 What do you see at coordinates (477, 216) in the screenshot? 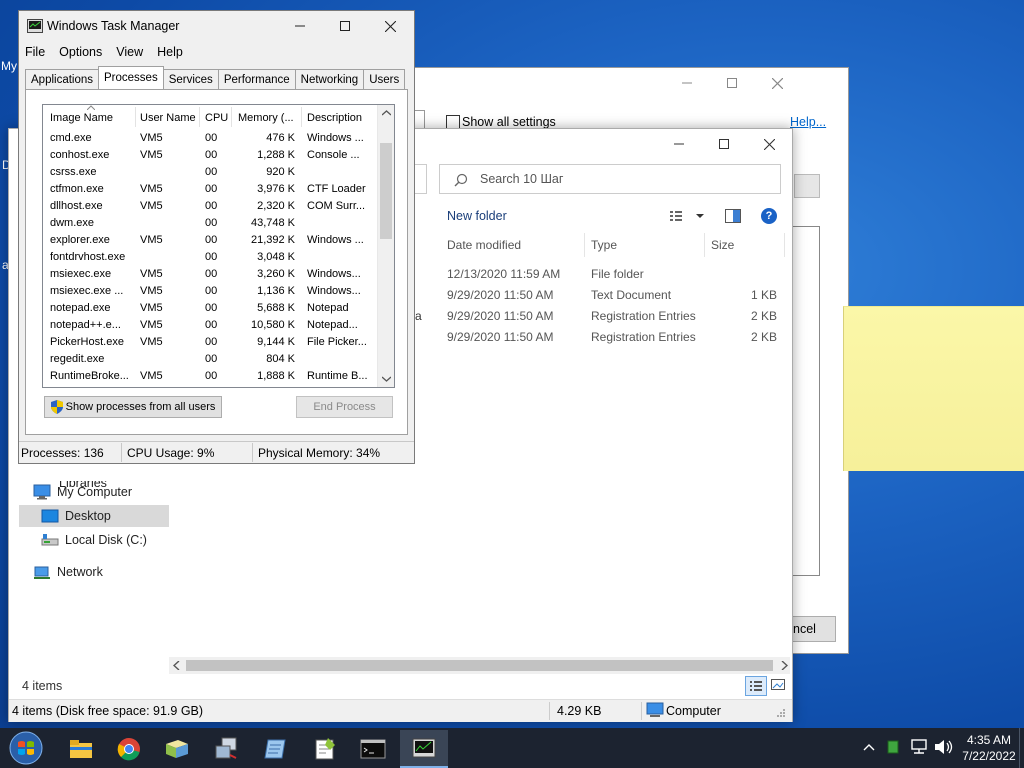
I see `new-folder-button: New folder` at bounding box center [477, 216].